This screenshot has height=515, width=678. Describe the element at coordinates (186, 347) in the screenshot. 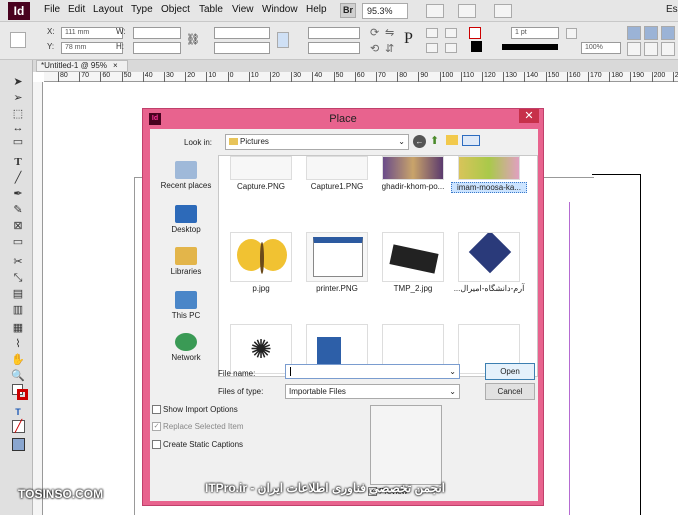

I see `place-network: Network` at that location.